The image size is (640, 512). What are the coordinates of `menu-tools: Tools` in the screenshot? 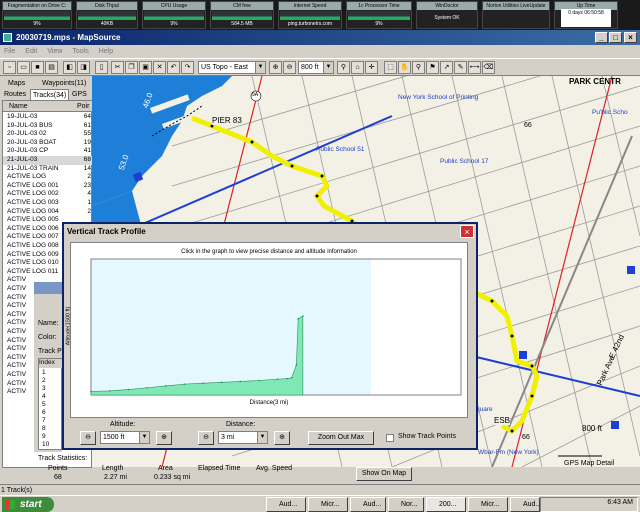 It's located at (80, 51).